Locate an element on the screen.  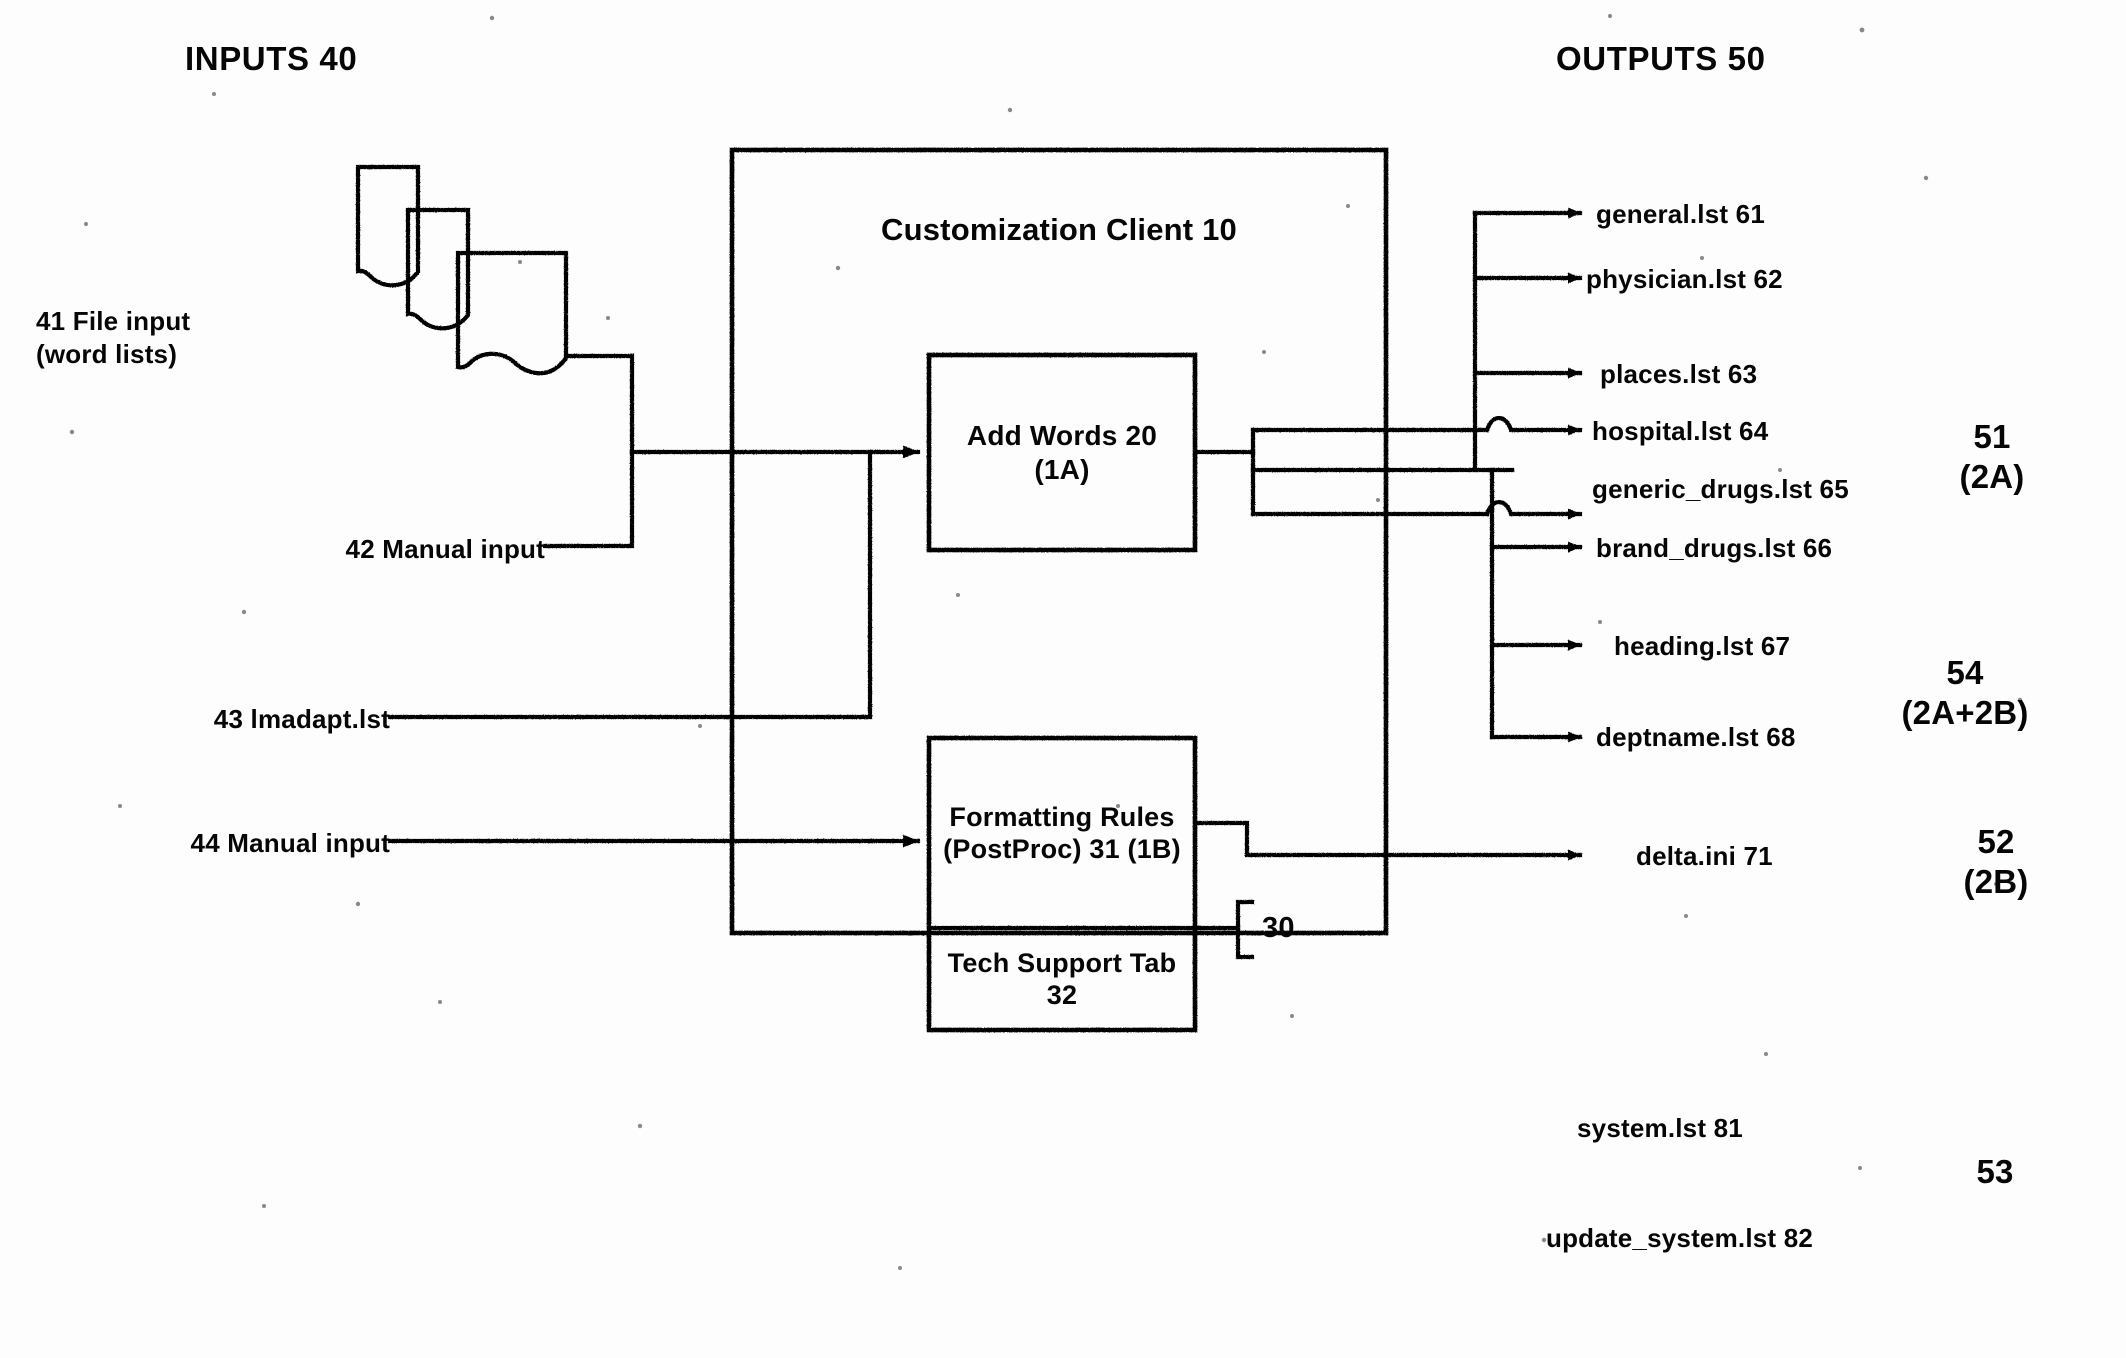
group-52-number: 52 is located at coordinates (1996, 841).